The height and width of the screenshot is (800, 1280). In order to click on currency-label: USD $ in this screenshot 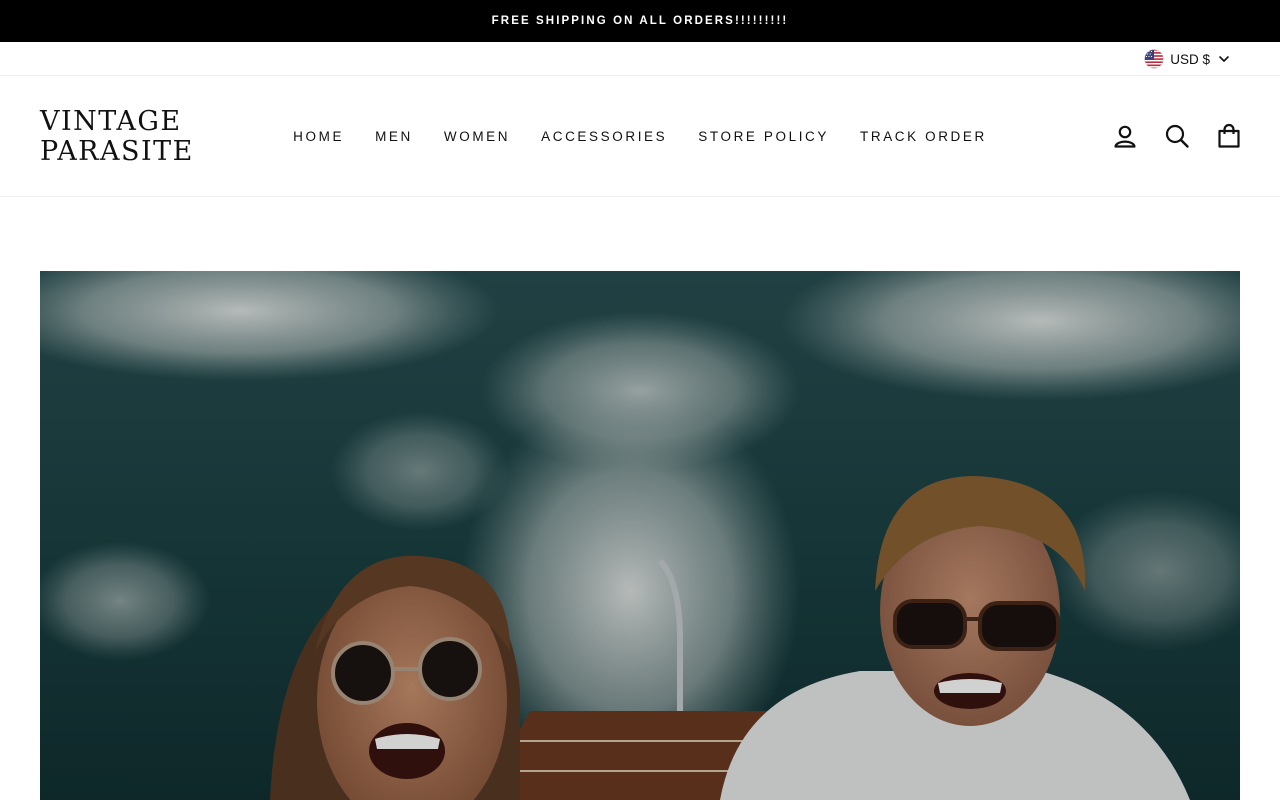, I will do `click(1190, 59)`.